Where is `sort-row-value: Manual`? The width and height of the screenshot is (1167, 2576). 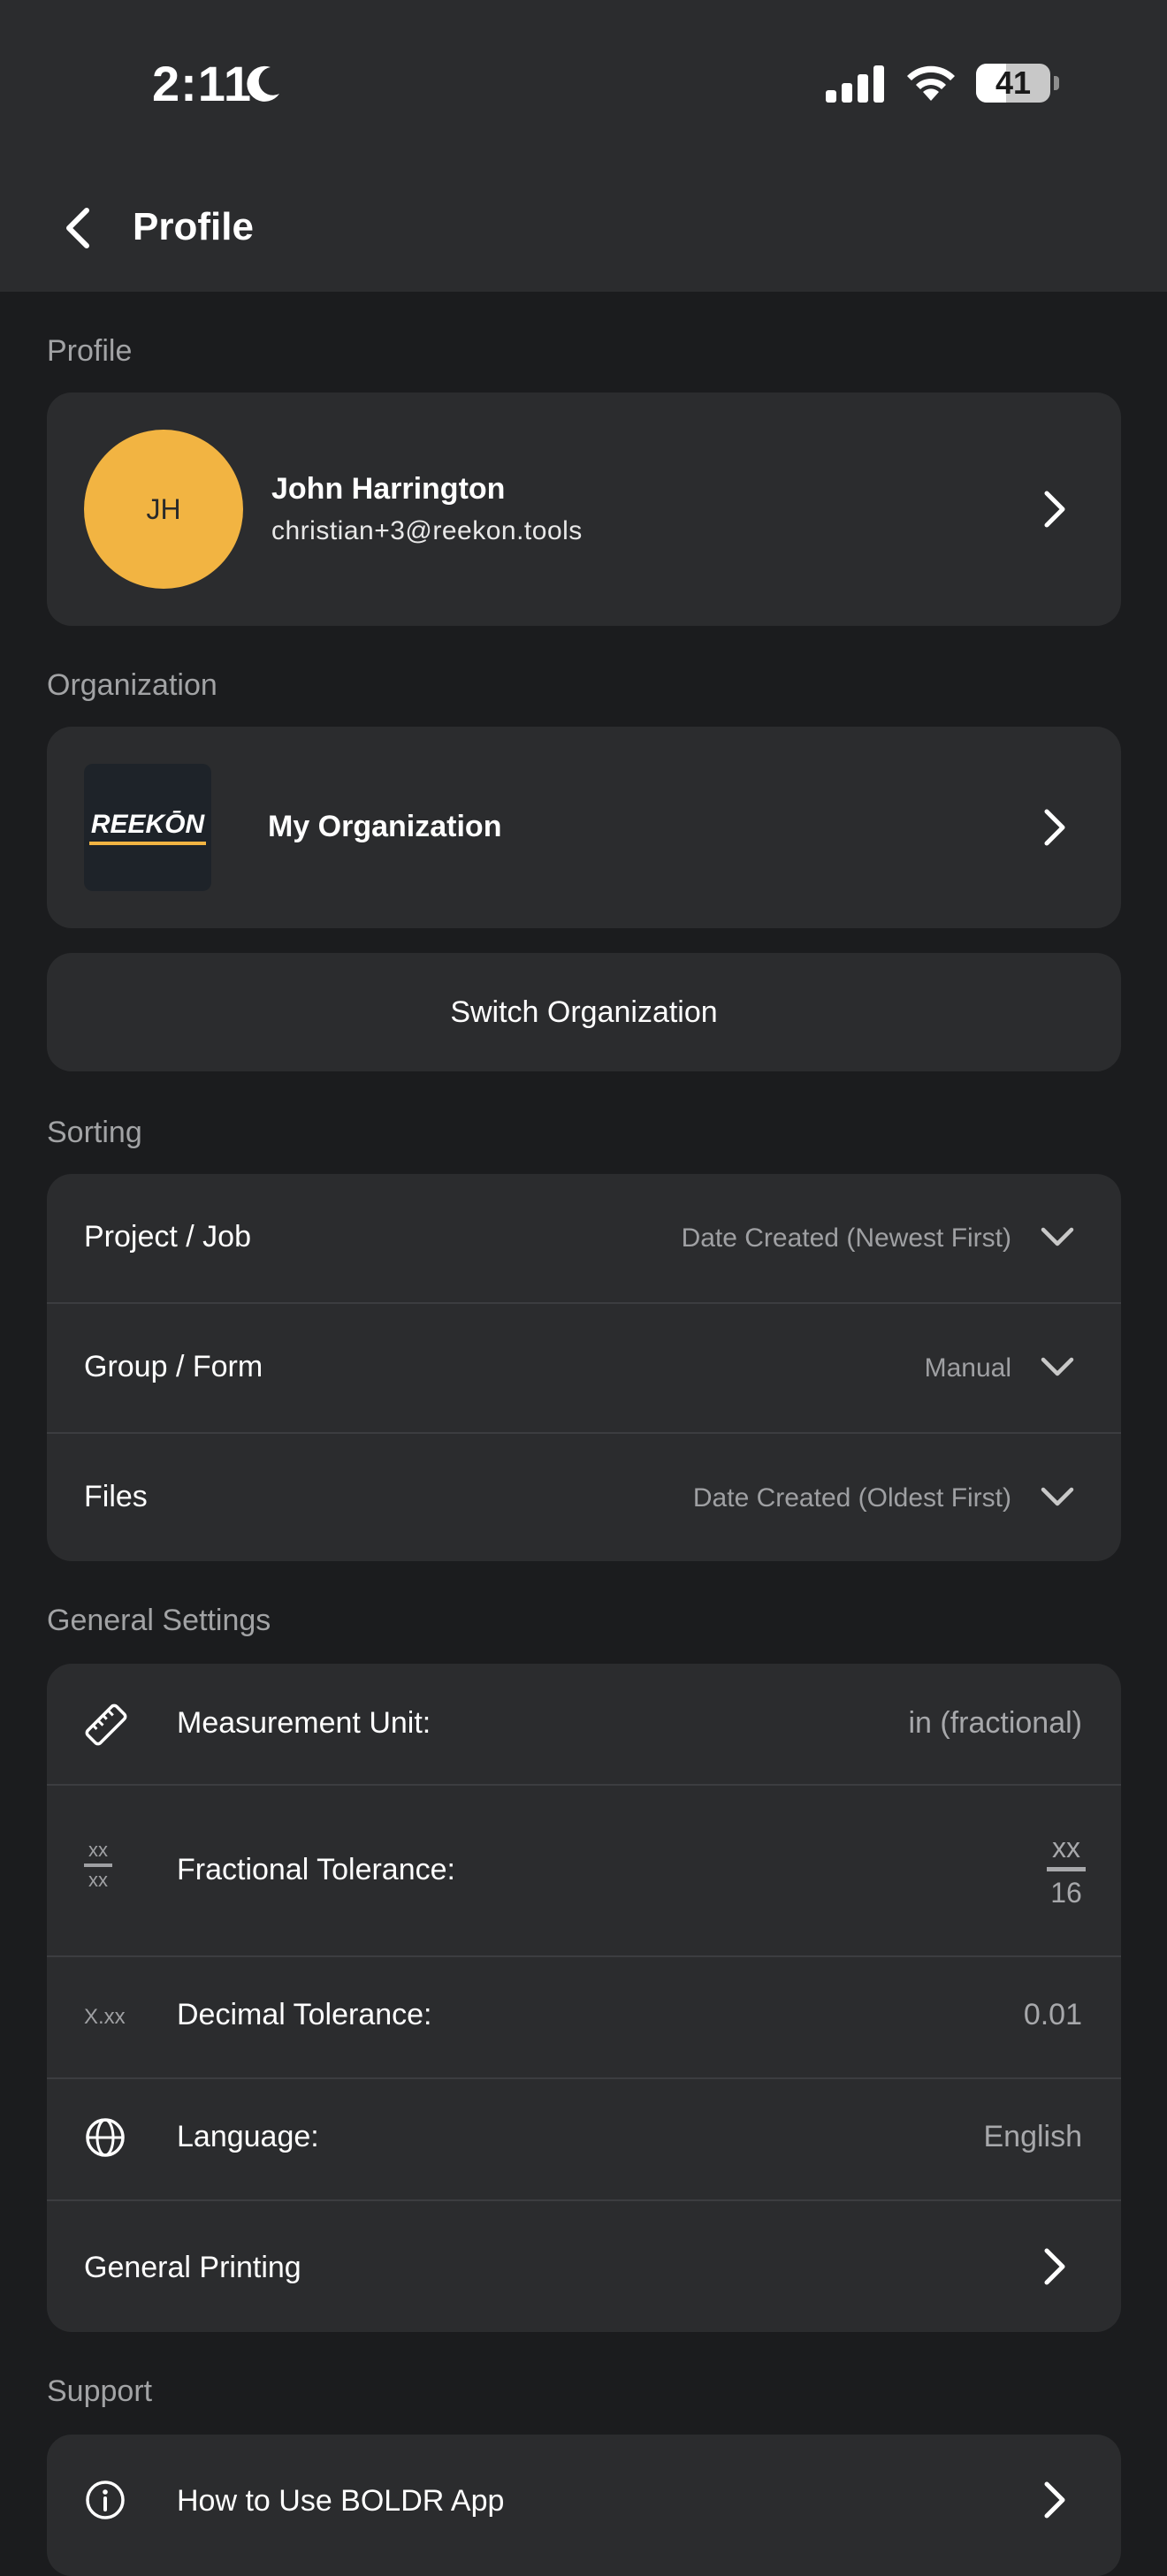 sort-row-value: Manual is located at coordinates (967, 1368).